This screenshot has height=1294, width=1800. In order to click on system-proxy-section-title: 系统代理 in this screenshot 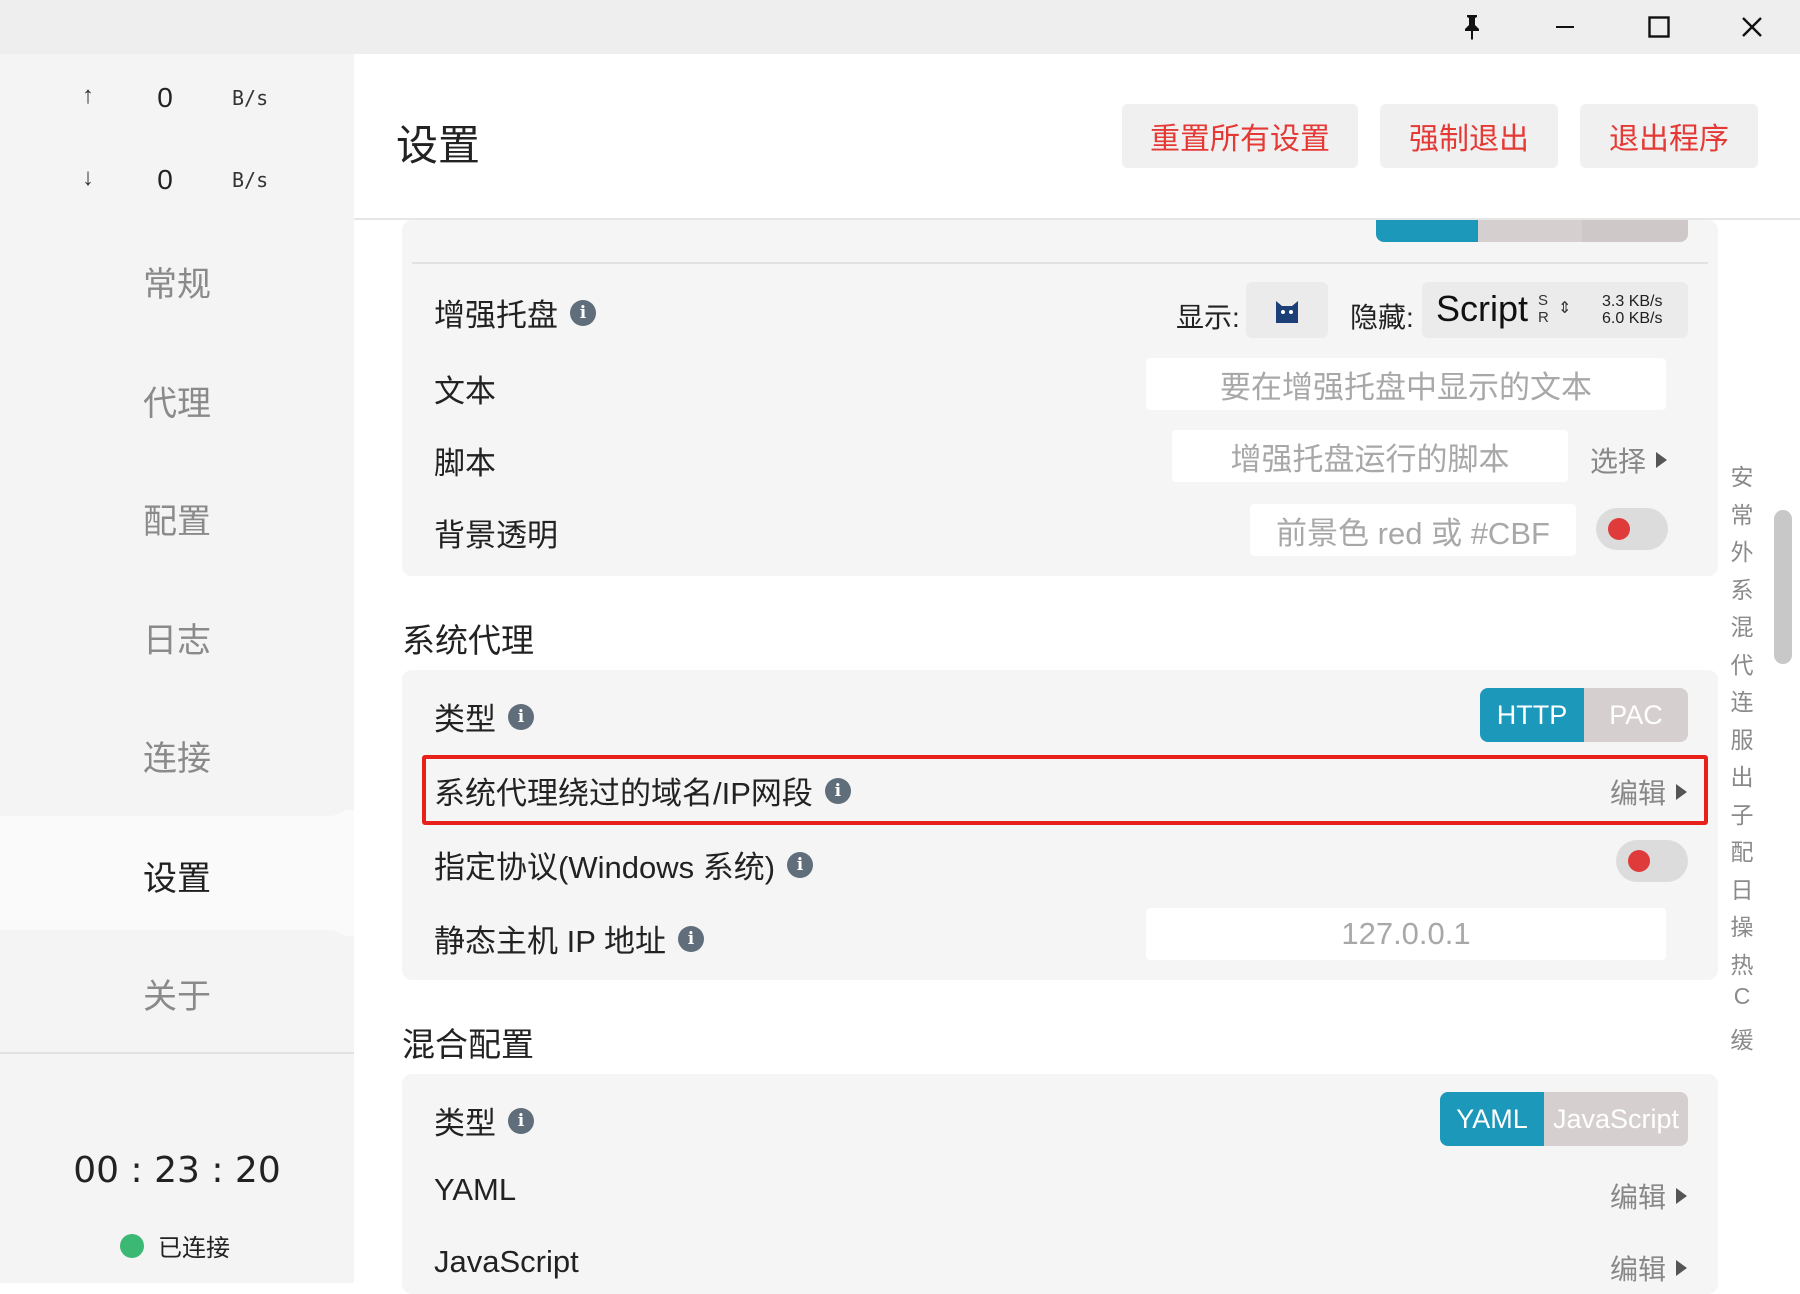, I will do `click(468, 640)`.